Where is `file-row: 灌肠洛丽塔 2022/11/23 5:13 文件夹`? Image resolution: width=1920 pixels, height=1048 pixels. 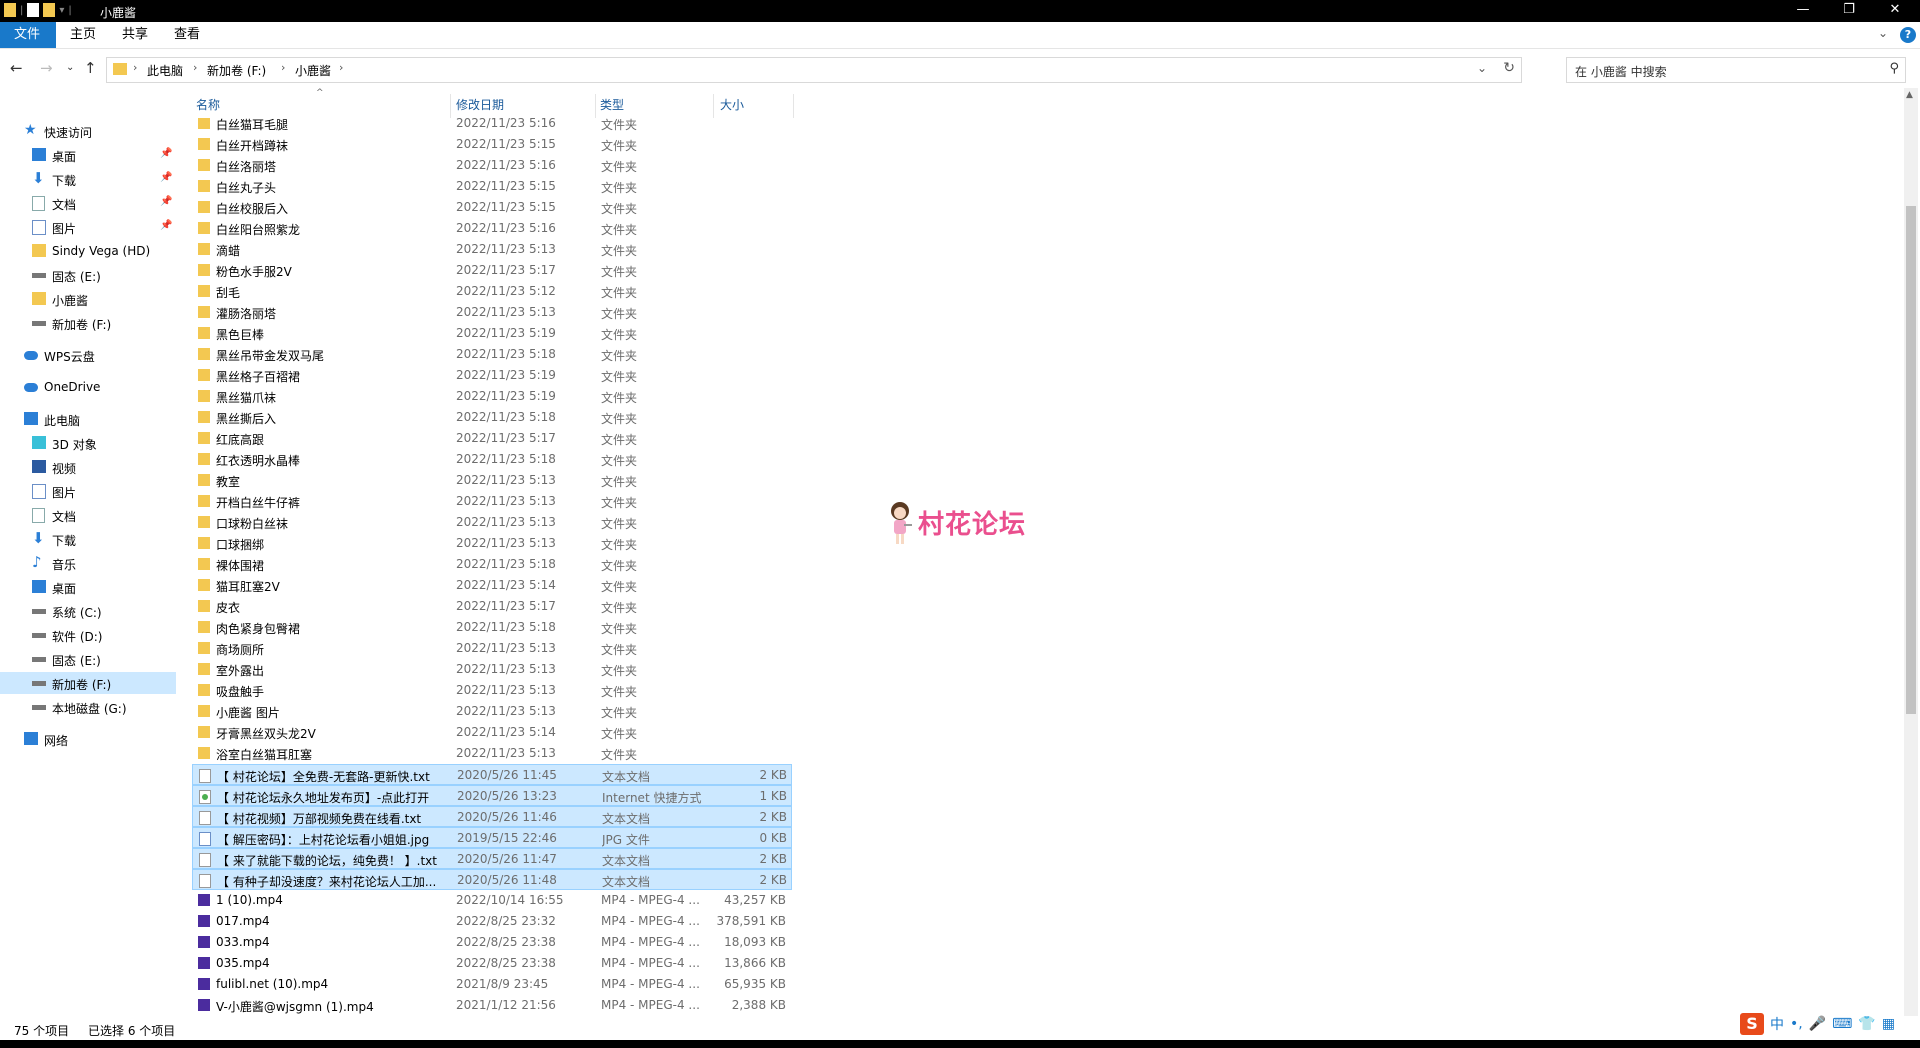
file-row: 灌肠洛丽塔 2022/11/23 5:13 文件夹 is located at coordinates (492, 312).